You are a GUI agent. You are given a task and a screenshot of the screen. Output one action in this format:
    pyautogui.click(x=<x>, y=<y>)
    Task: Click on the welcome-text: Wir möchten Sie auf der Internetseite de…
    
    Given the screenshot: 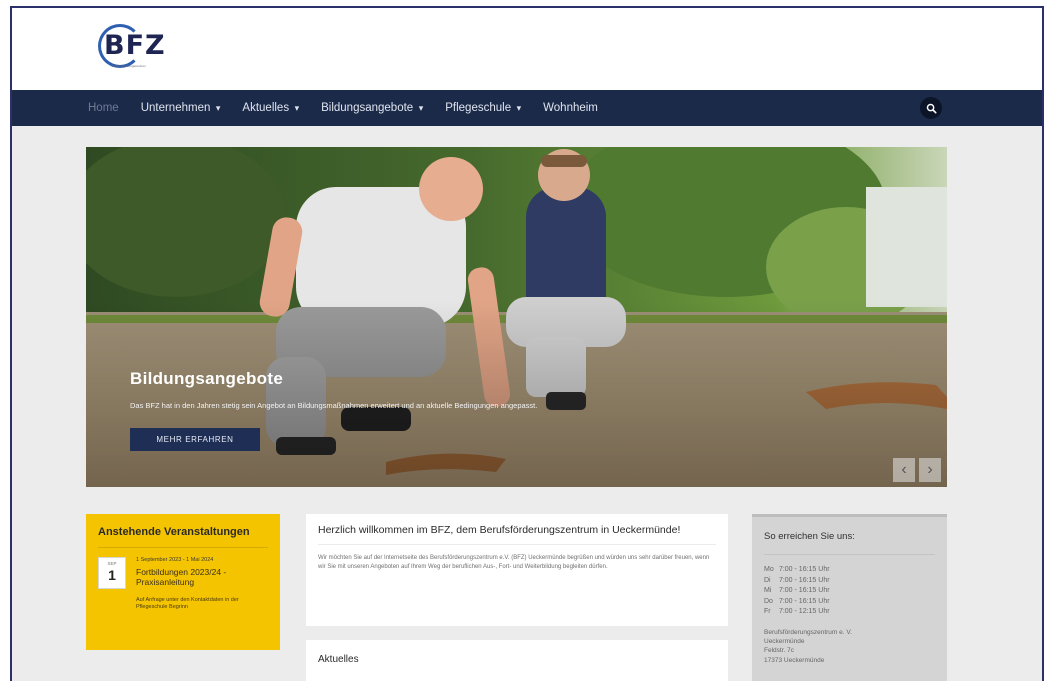 What is the action you would take?
    pyautogui.click(x=514, y=562)
    